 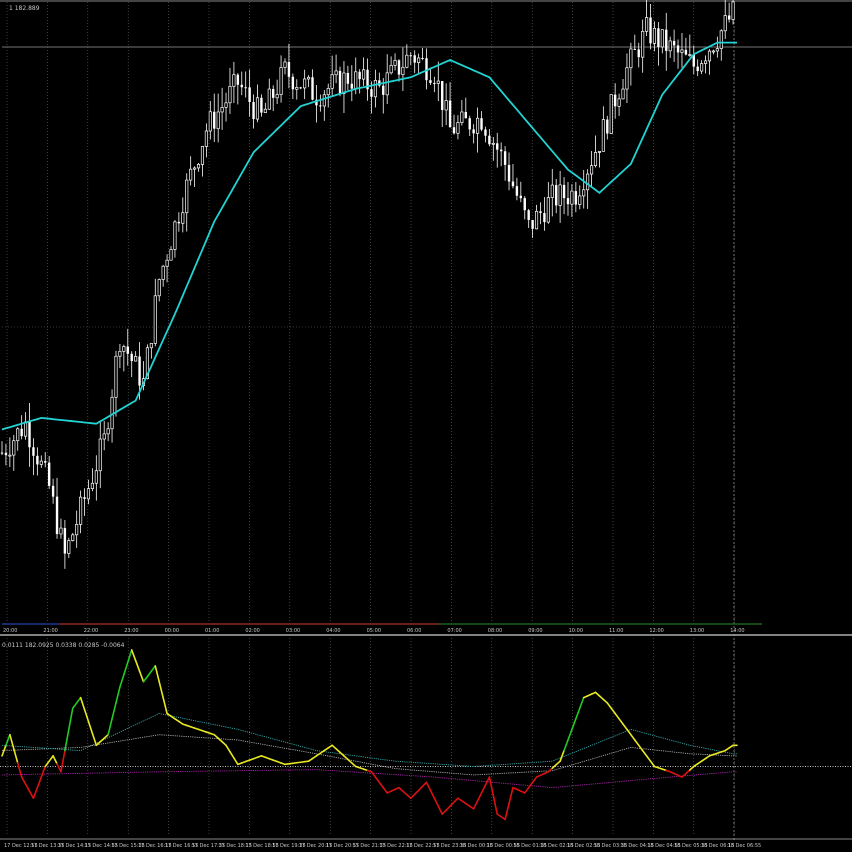 What do you see at coordinates (252, 631) in the screenshot?
I see `main-time-label: 02:00` at bounding box center [252, 631].